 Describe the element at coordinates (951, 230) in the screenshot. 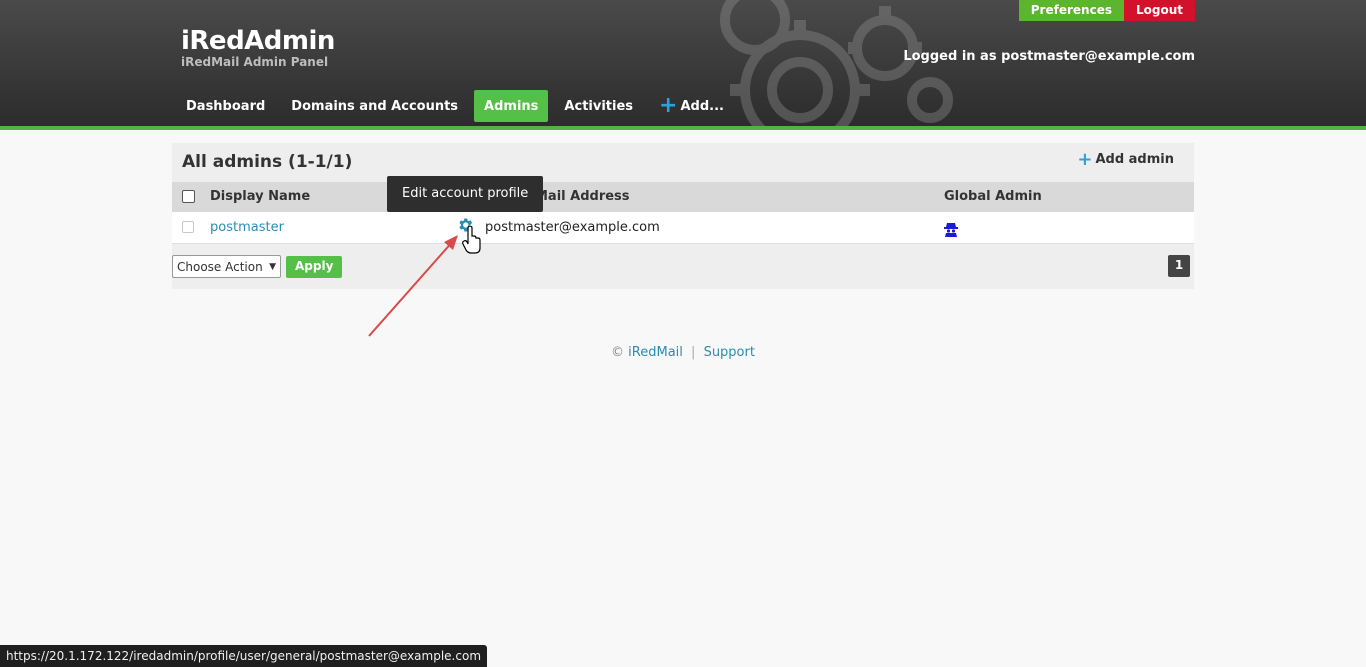

I see `spy-agent-icon` at that location.